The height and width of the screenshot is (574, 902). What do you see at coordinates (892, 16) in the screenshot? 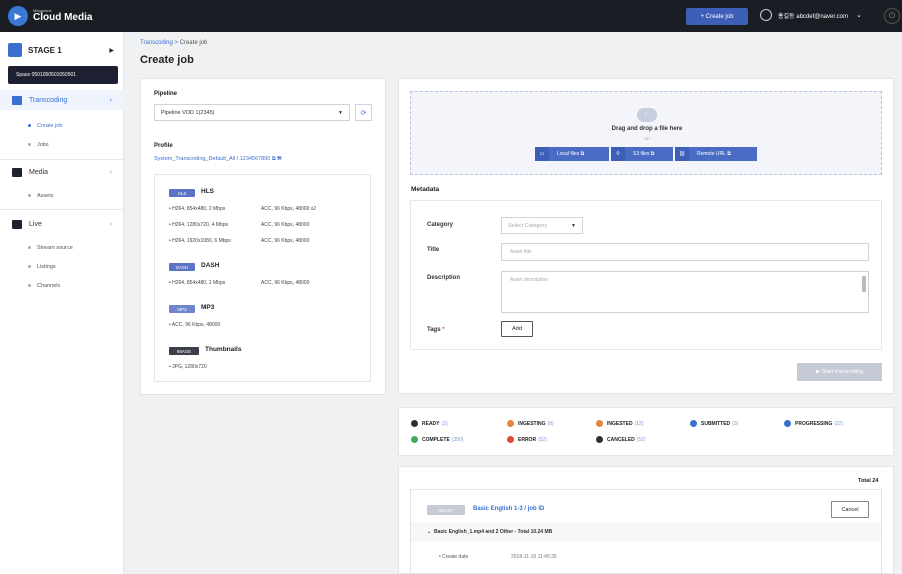
I see `power-icon: ⏻` at bounding box center [892, 16].